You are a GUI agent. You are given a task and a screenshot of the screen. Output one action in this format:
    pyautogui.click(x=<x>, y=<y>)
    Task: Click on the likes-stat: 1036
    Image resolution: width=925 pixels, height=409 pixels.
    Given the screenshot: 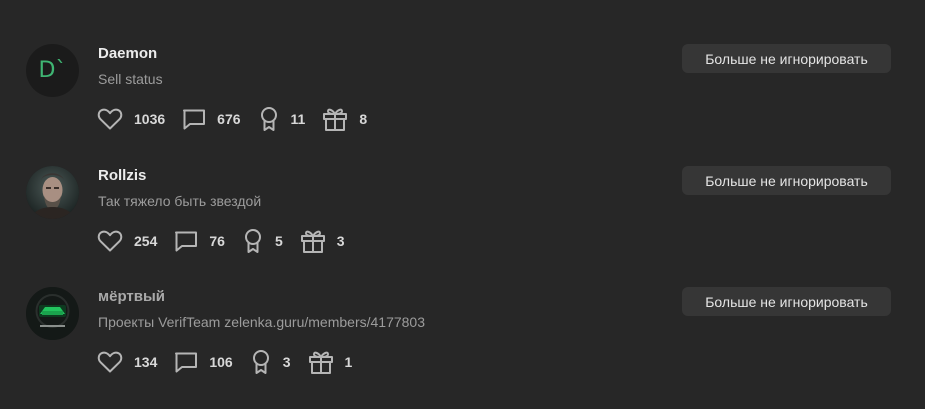 What is the action you would take?
    pyautogui.click(x=131, y=119)
    